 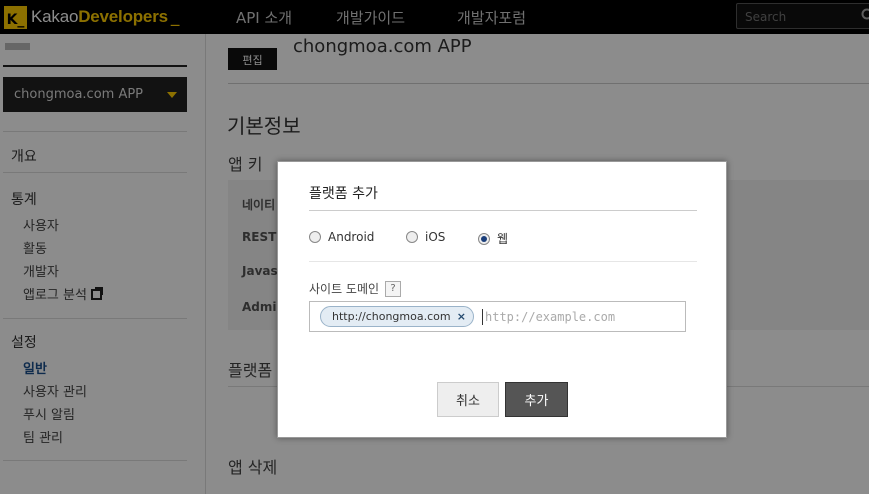 What do you see at coordinates (393, 288) in the screenshot?
I see `help-icon: ?` at bounding box center [393, 288].